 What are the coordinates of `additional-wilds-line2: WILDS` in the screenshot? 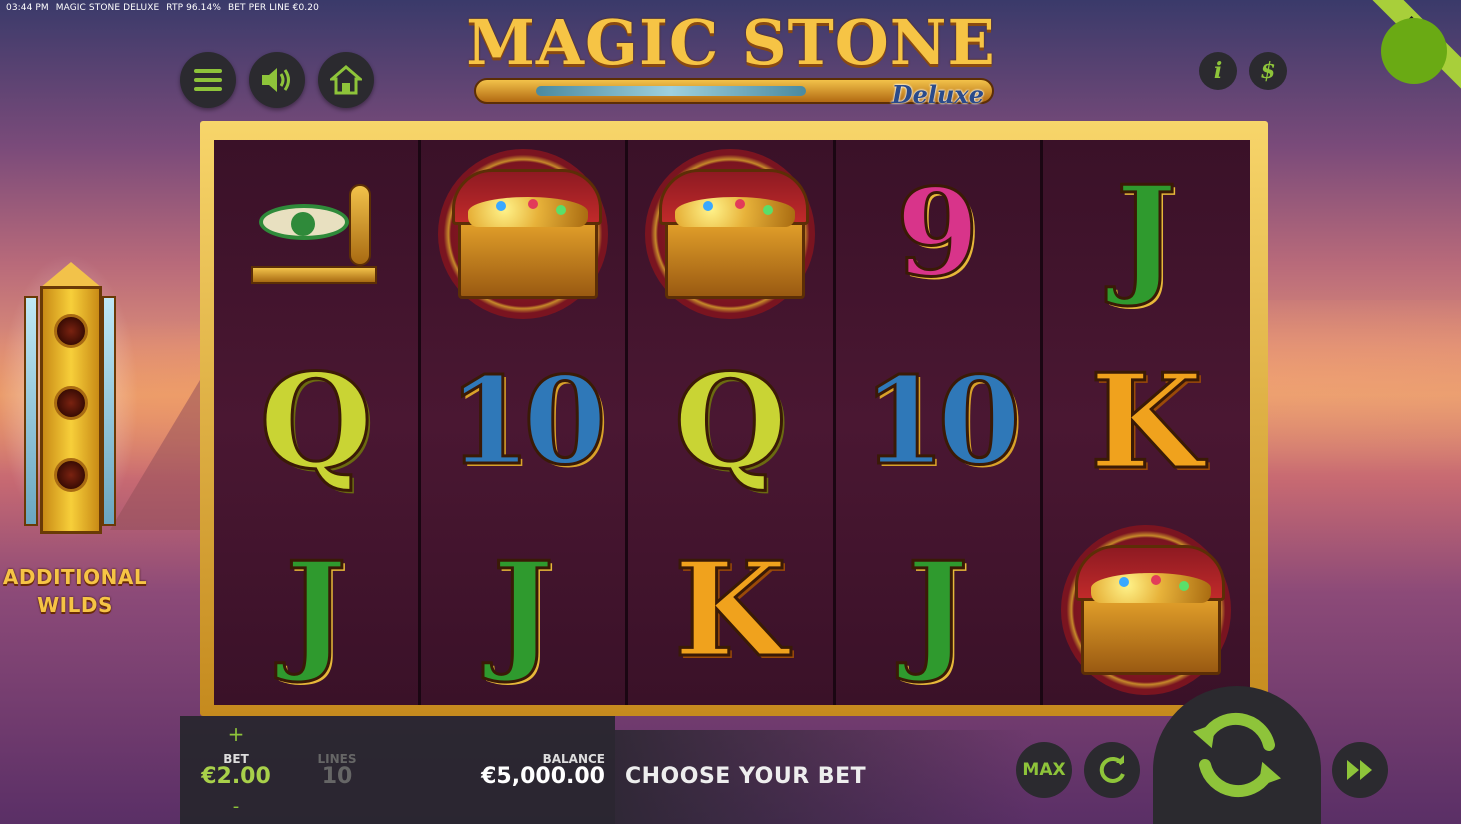 It's located at (75, 605).